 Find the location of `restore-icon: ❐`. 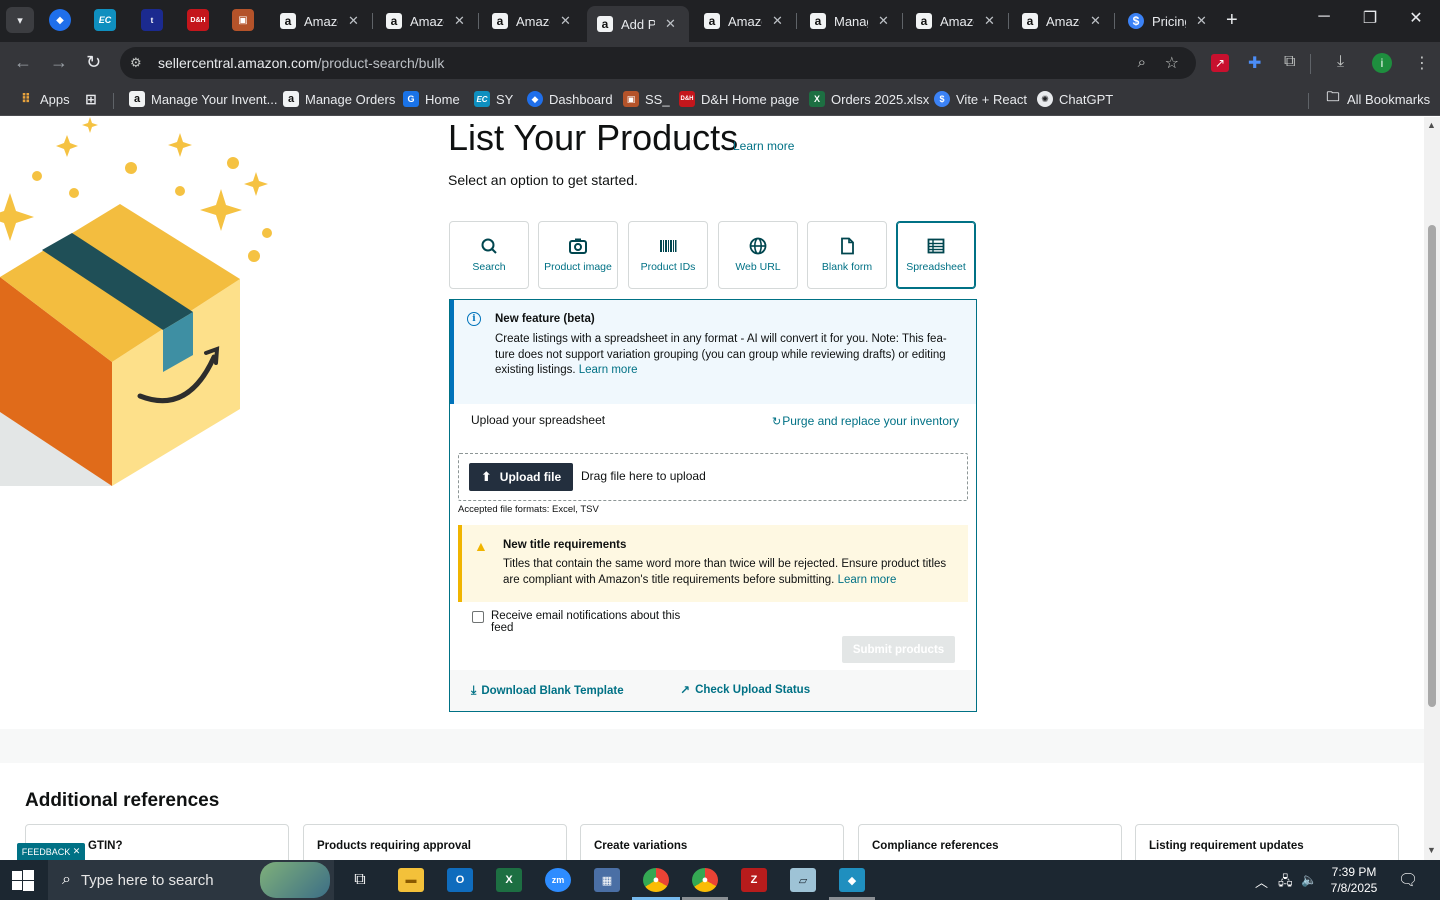

restore-icon: ❐ is located at coordinates (1370, 18).